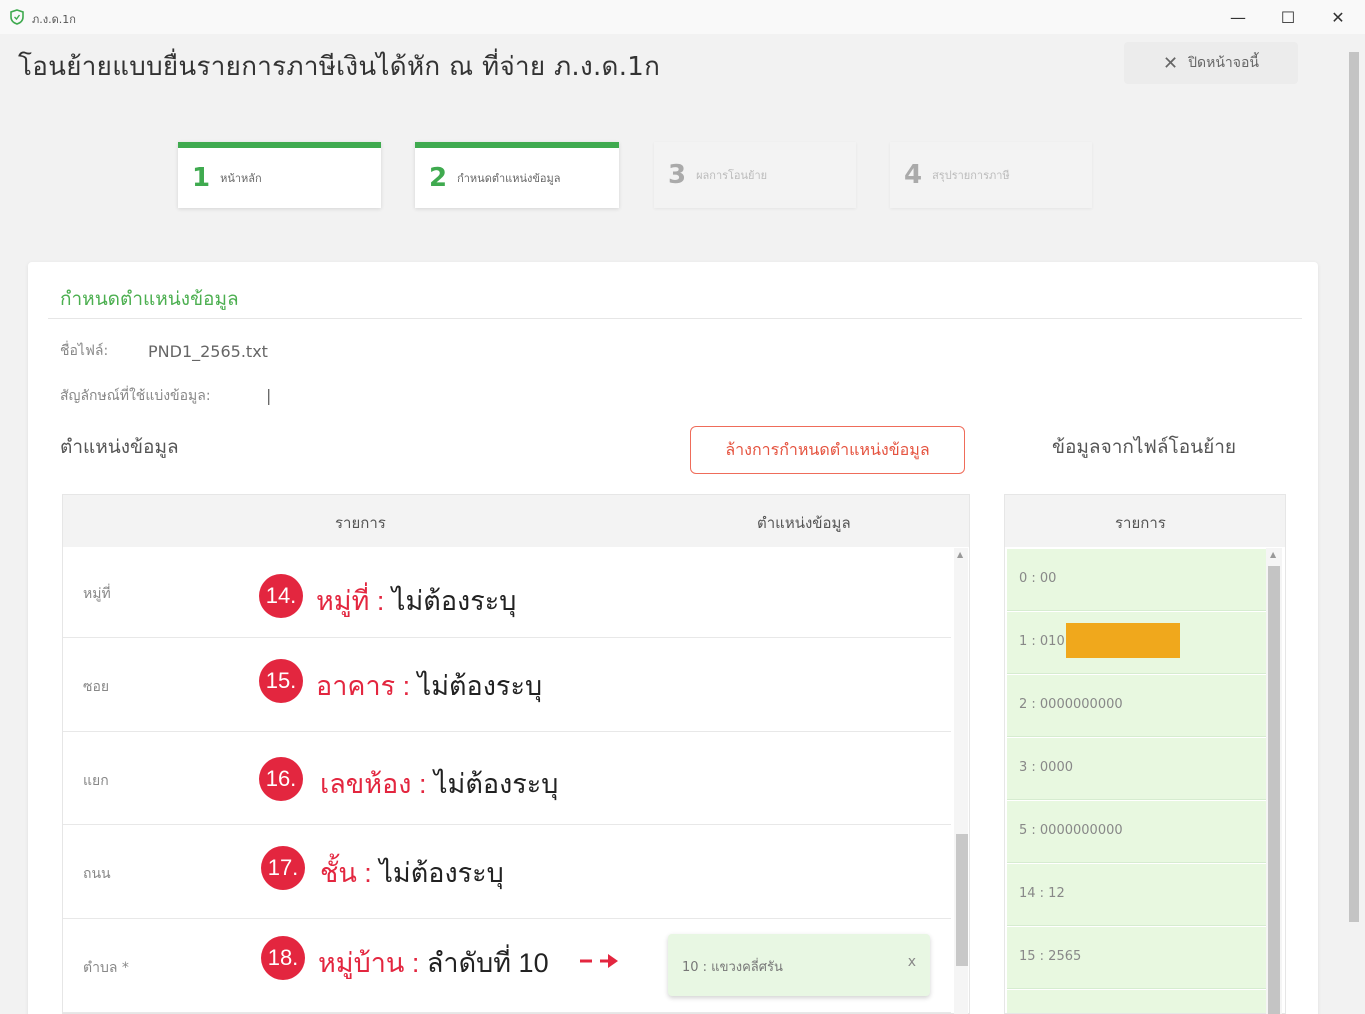  What do you see at coordinates (913, 175) in the screenshot?
I see `step-number: 4` at bounding box center [913, 175].